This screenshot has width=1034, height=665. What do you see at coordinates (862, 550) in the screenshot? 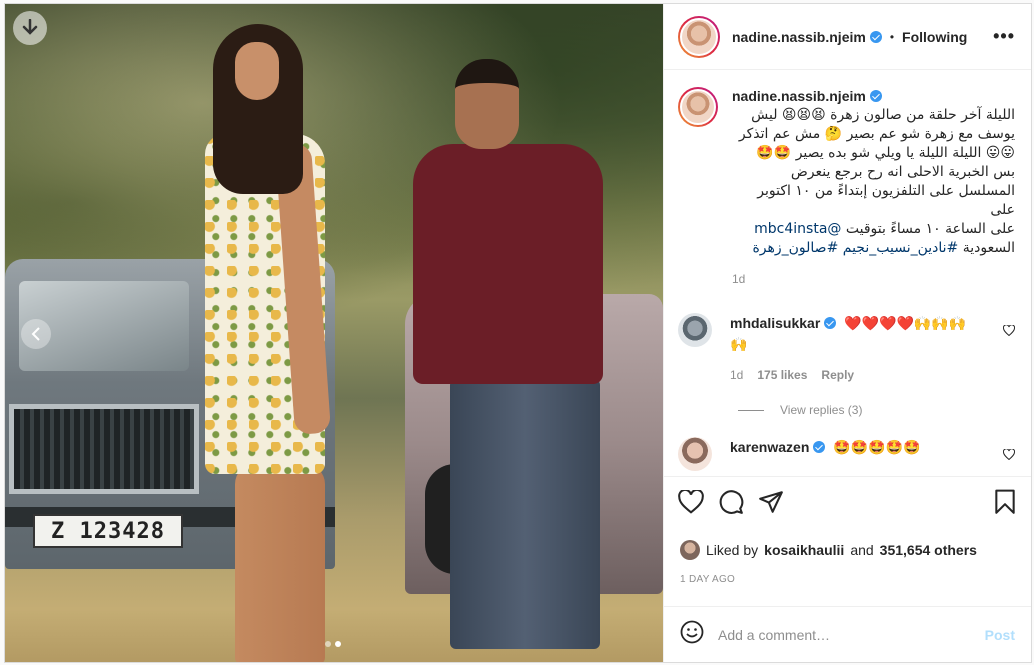
I see `liked-by-and: and` at bounding box center [862, 550].